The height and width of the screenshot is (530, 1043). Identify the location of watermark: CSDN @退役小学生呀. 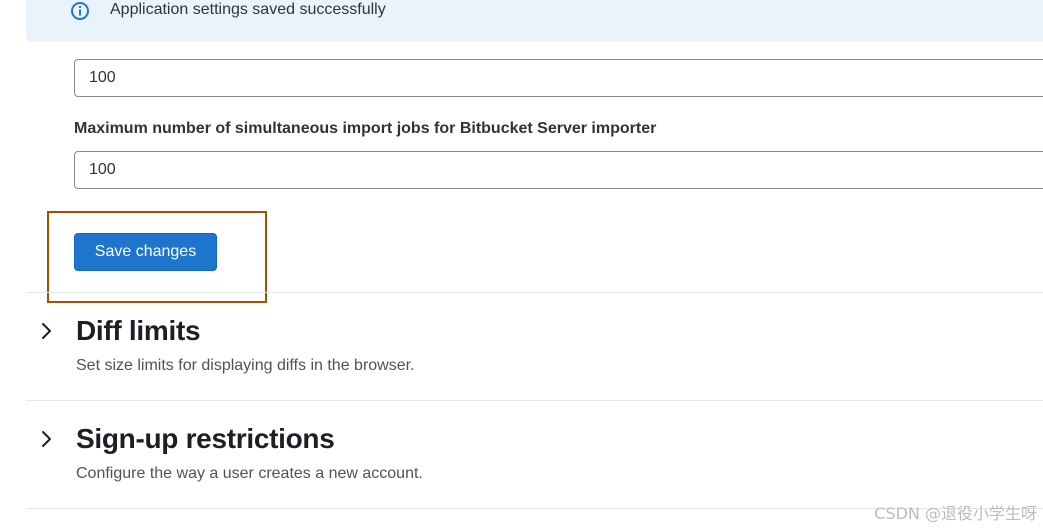
(955, 513).